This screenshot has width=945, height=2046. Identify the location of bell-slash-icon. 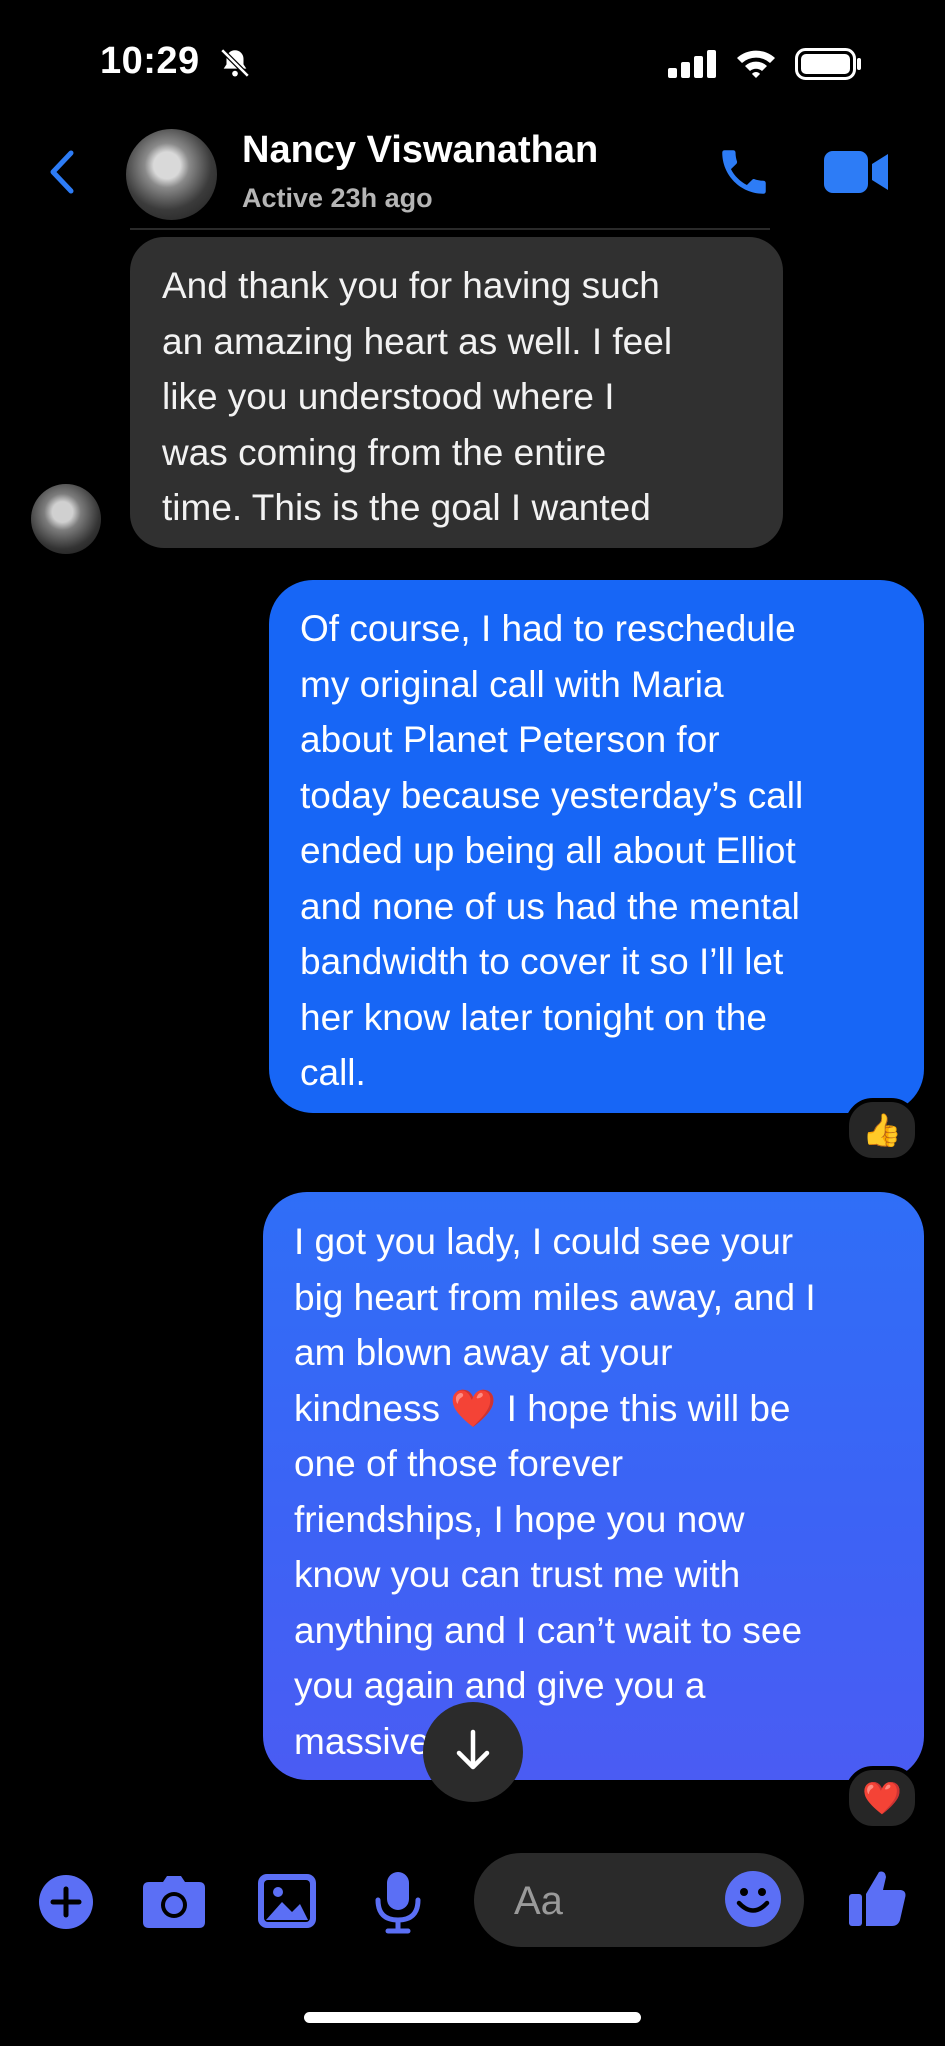
(235, 65).